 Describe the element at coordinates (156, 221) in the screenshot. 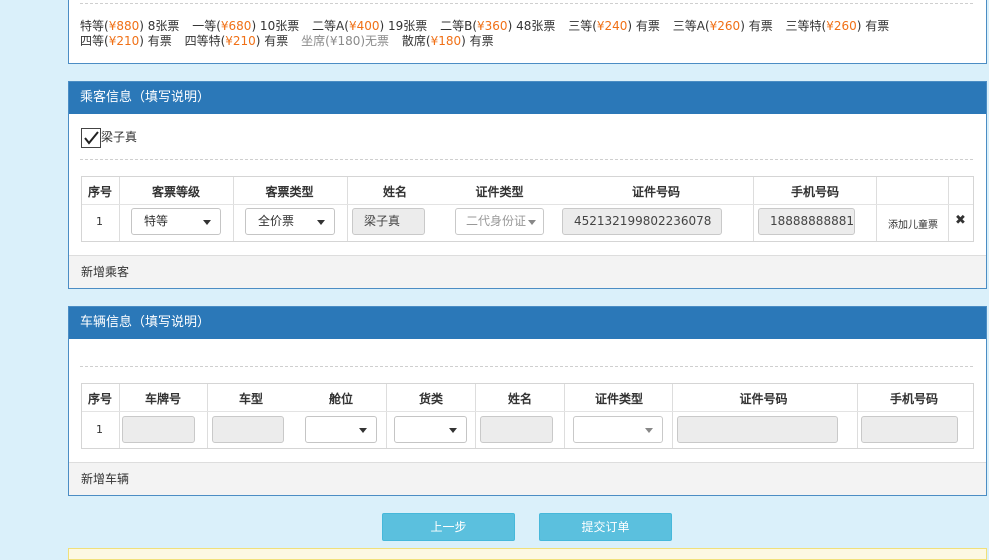

I see `grade-select-value: 特等` at that location.